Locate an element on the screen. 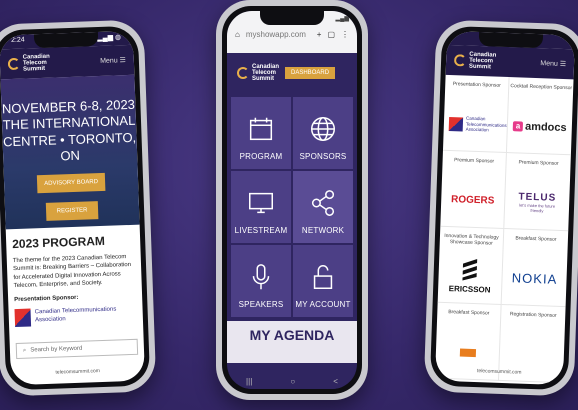 This screenshot has width=578, height=410. sponsor-tier: Innovation & Technology Showcase Sponsor is located at coordinates (471, 239).